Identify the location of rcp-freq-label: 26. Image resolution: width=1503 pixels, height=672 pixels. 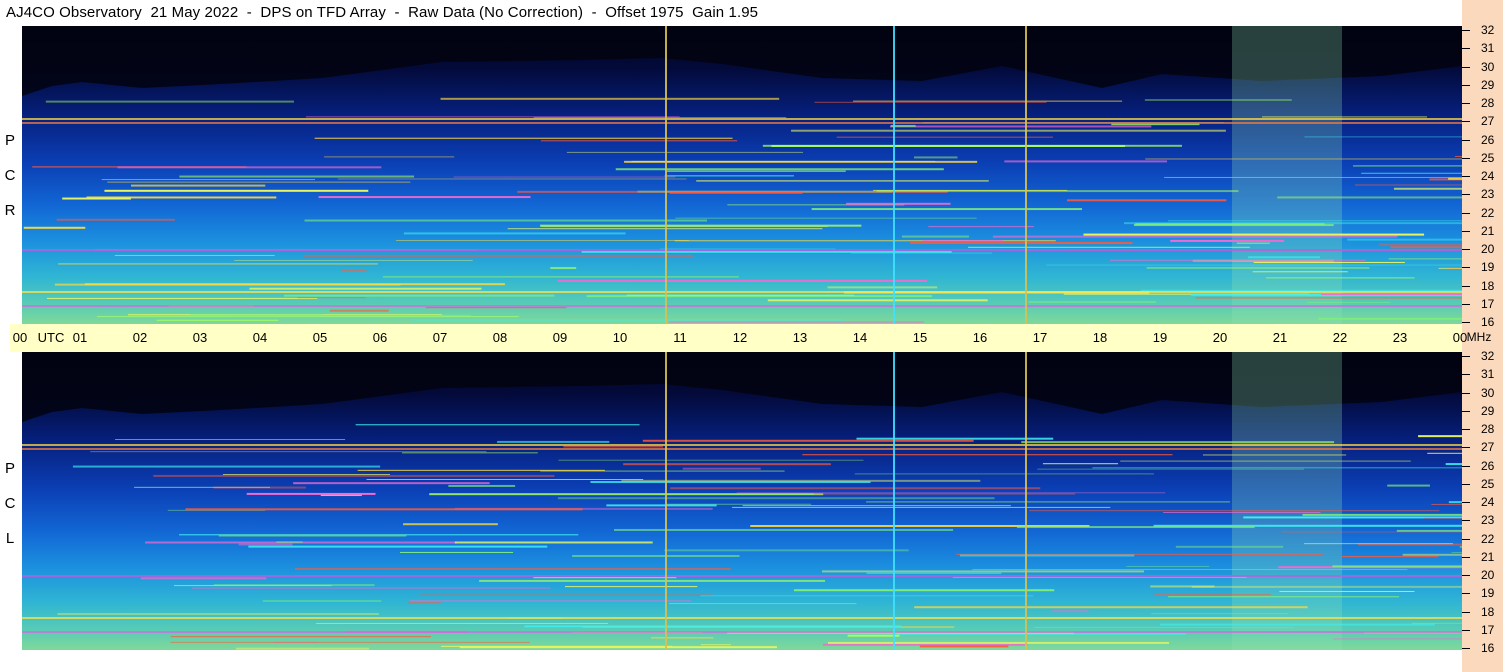
(1488, 139).